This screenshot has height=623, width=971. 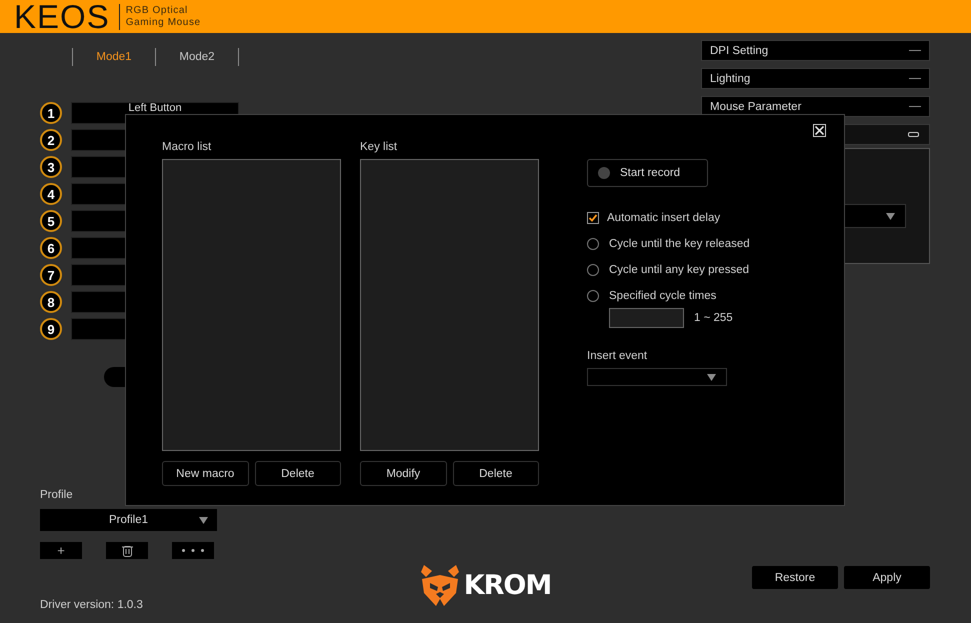 What do you see at coordinates (51, 113) in the screenshot?
I see `number-badge: 1` at bounding box center [51, 113].